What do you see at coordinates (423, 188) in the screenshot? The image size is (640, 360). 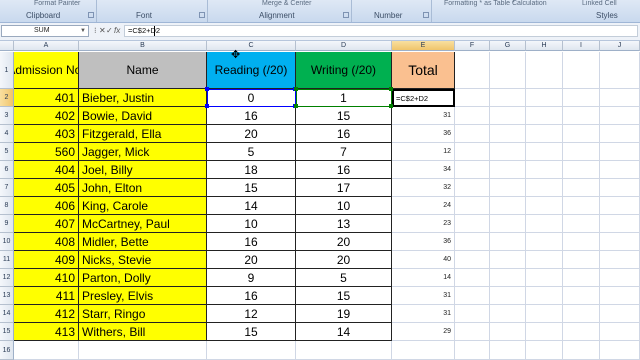 I see `total-cell: 32` at bounding box center [423, 188].